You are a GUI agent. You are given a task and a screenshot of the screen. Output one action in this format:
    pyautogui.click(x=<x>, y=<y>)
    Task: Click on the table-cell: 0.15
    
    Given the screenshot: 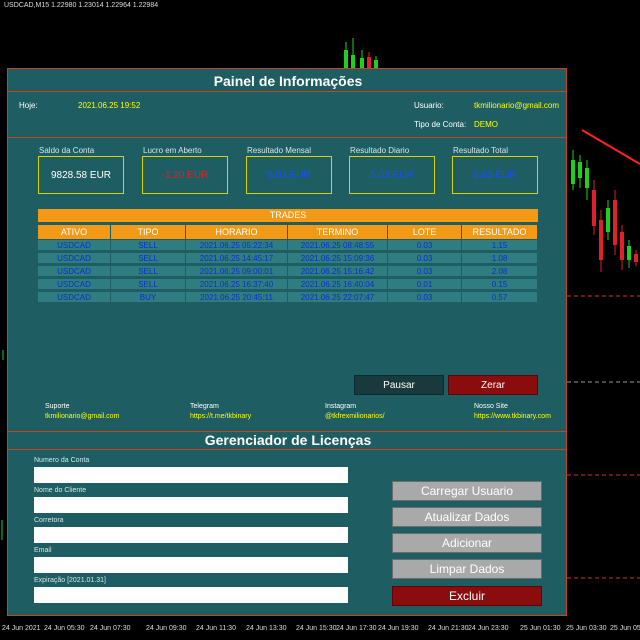 What is the action you would take?
    pyautogui.click(x=500, y=284)
    